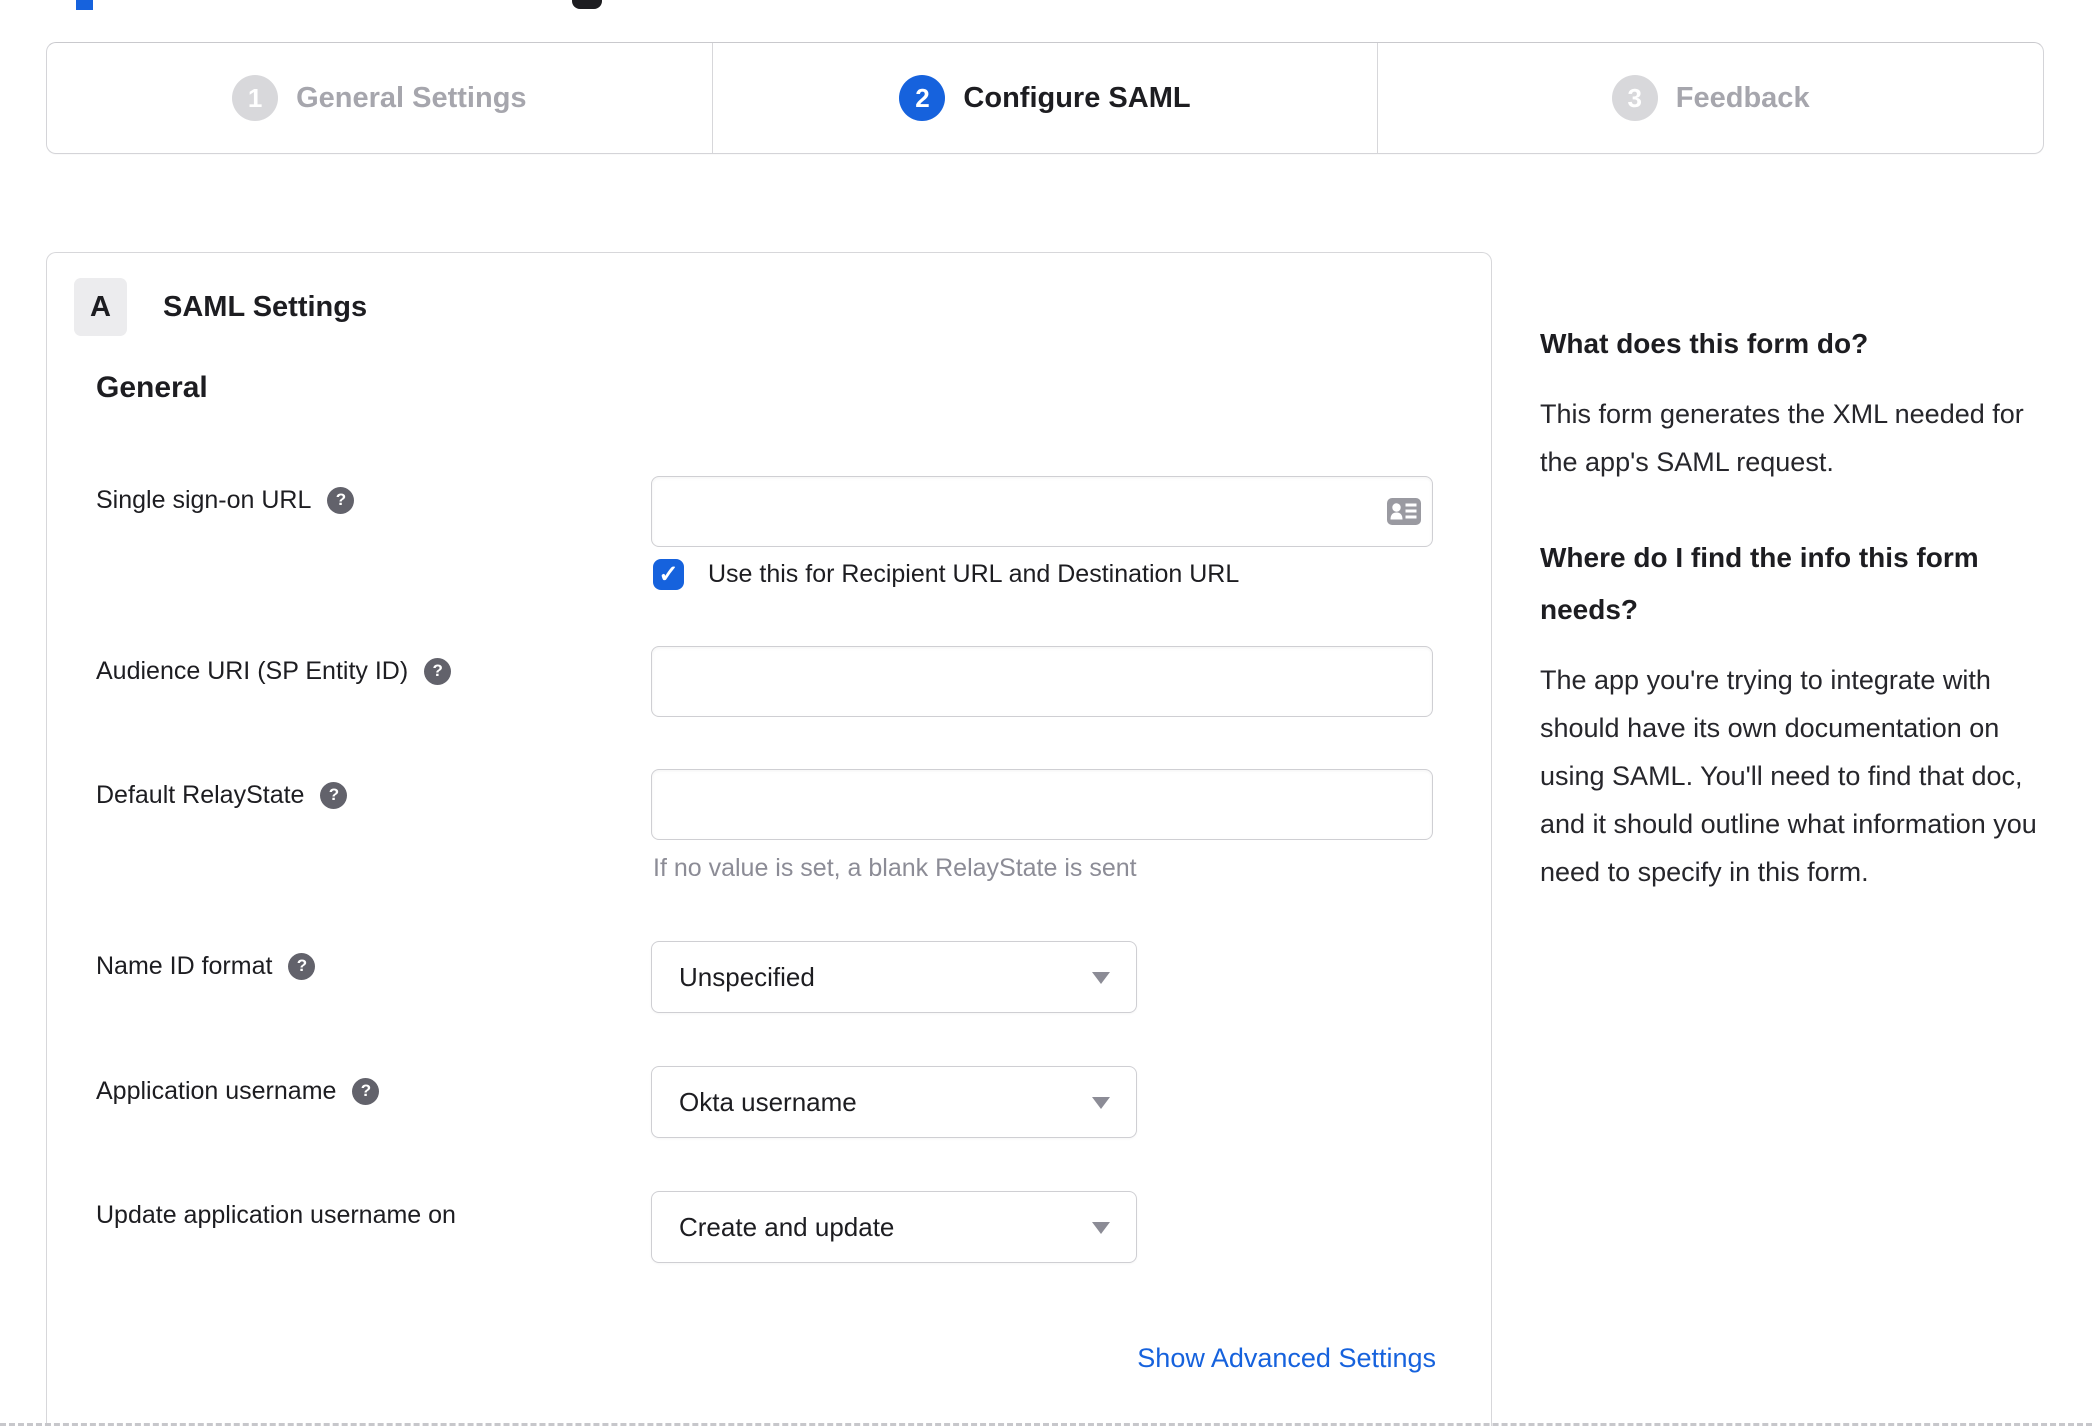 This screenshot has width=2092, height=1426. Describe the element at coordinates (587, 4) in the screenshot. I see `cropped-icon-fragment` at that location.